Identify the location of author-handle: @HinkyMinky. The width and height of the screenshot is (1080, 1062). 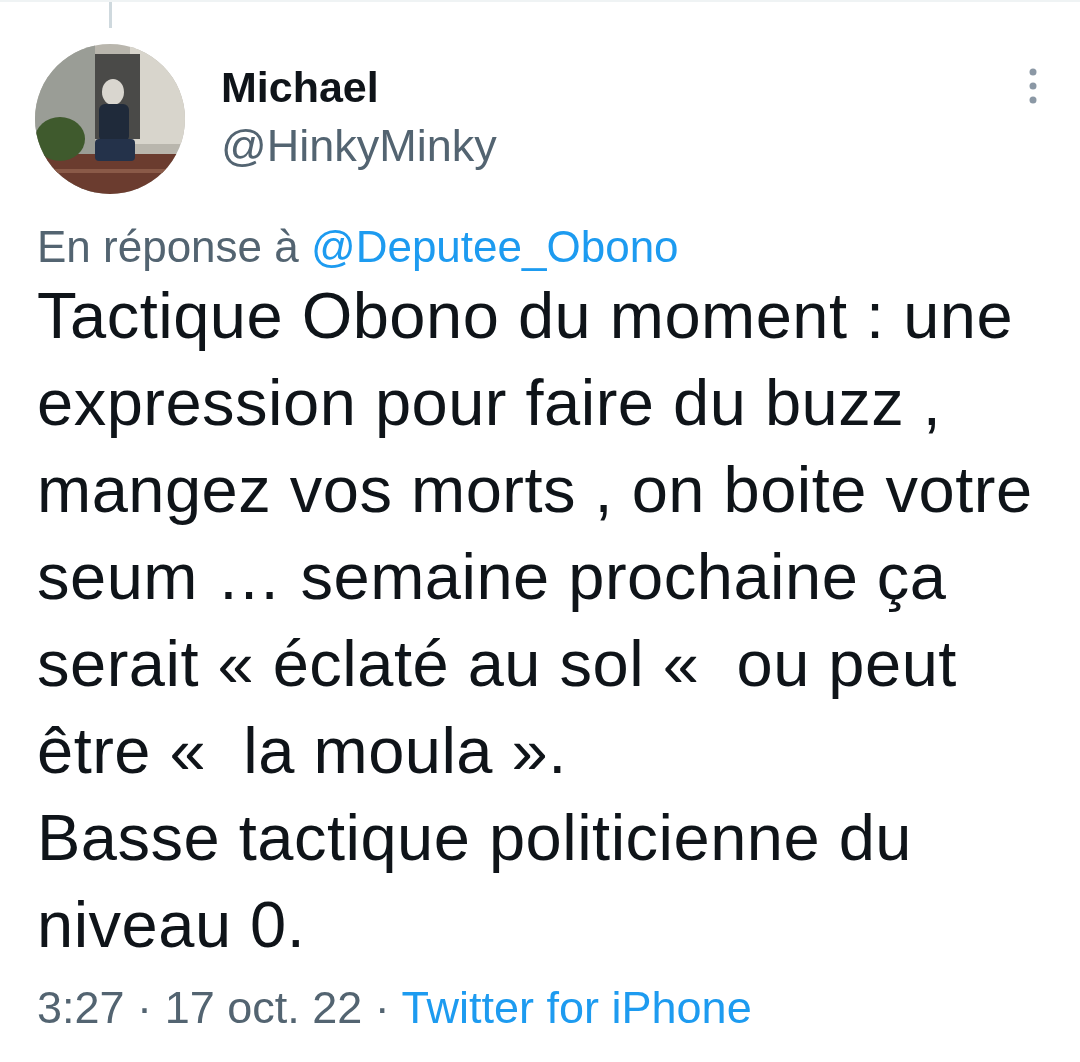
(605, 145).